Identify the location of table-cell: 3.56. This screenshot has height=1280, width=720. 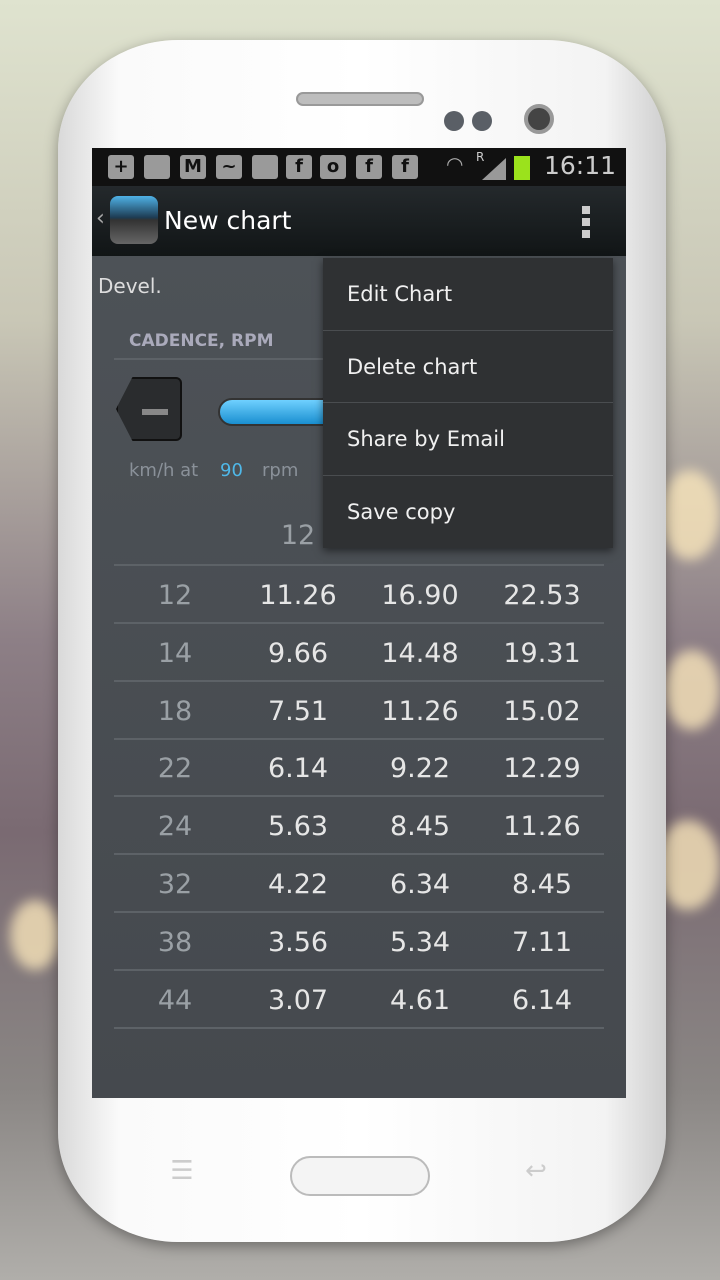
(298, 942).